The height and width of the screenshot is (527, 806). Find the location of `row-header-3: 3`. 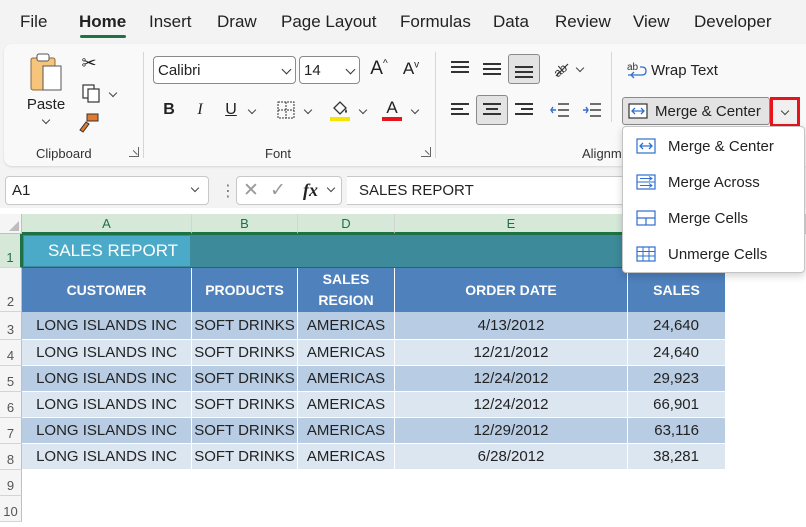

row-header-3: 3 is located at coordinates (11, 326).